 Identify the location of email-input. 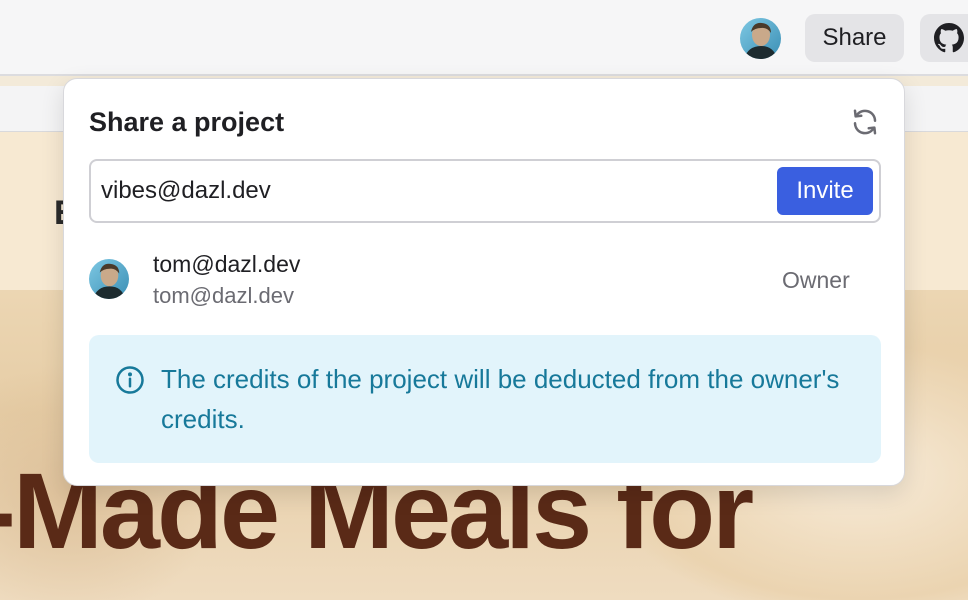
(431, 191).